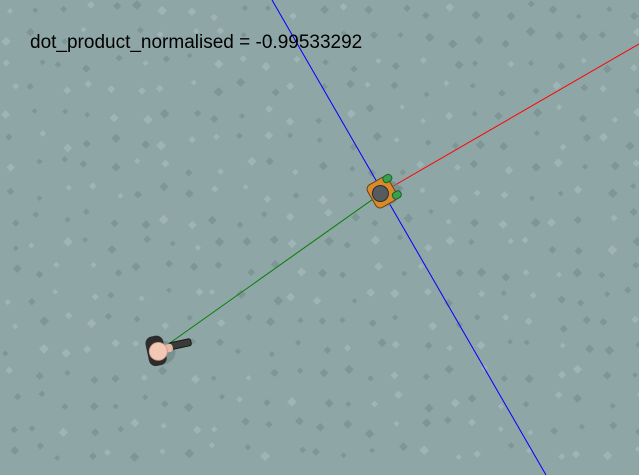 Image resolution: width=639 pixels, height=475 pixels. I want to click on target-direction-vector, so click(271, 271).